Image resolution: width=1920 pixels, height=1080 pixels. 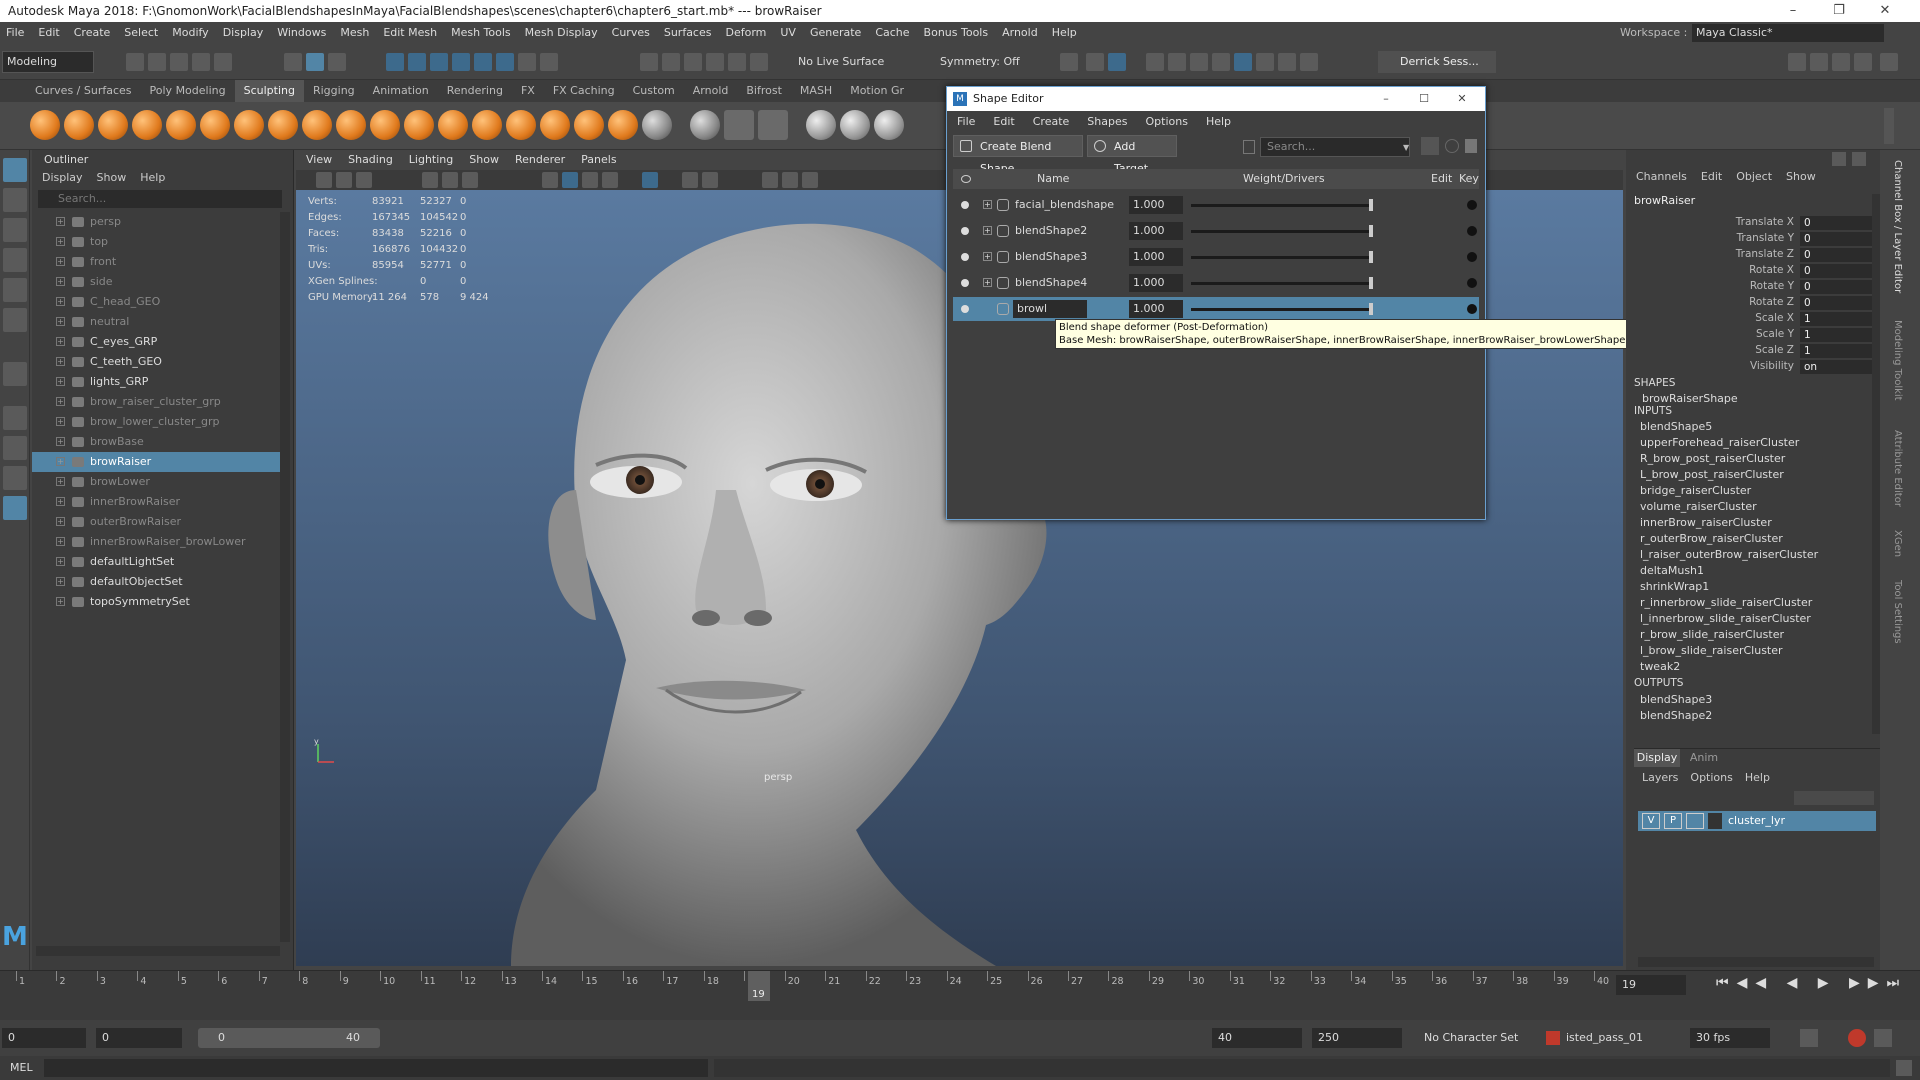 What do you see at coordinates (1839, 319) in the screenshot?
I see `channel-value: 1` at bounding box center [1839, 319].